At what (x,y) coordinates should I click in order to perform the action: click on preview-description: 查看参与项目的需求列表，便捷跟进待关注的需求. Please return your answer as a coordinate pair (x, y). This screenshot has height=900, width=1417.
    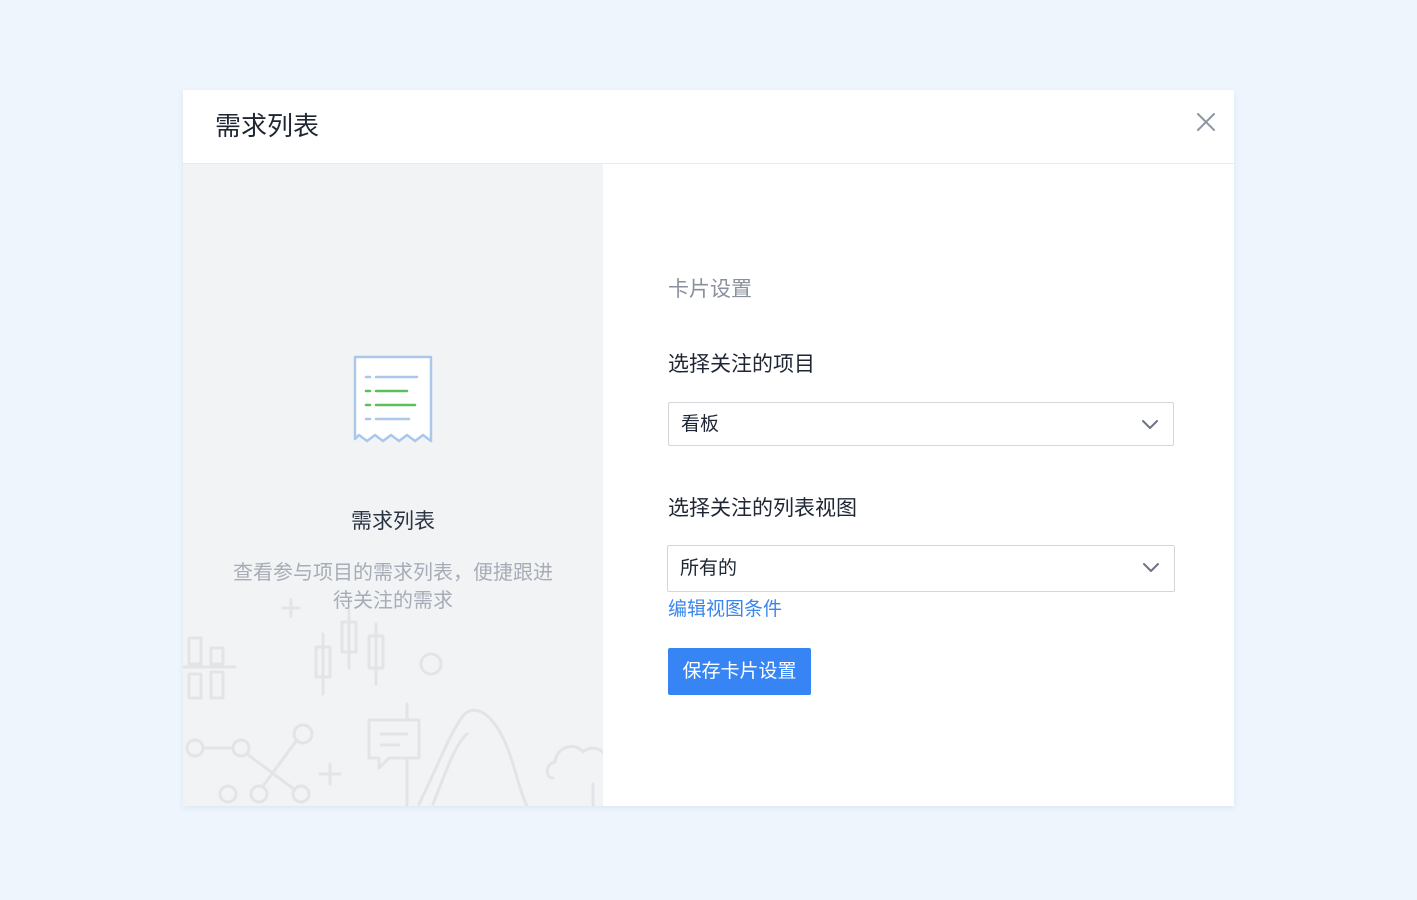
    Looking at the image, I should click on (393, 586).